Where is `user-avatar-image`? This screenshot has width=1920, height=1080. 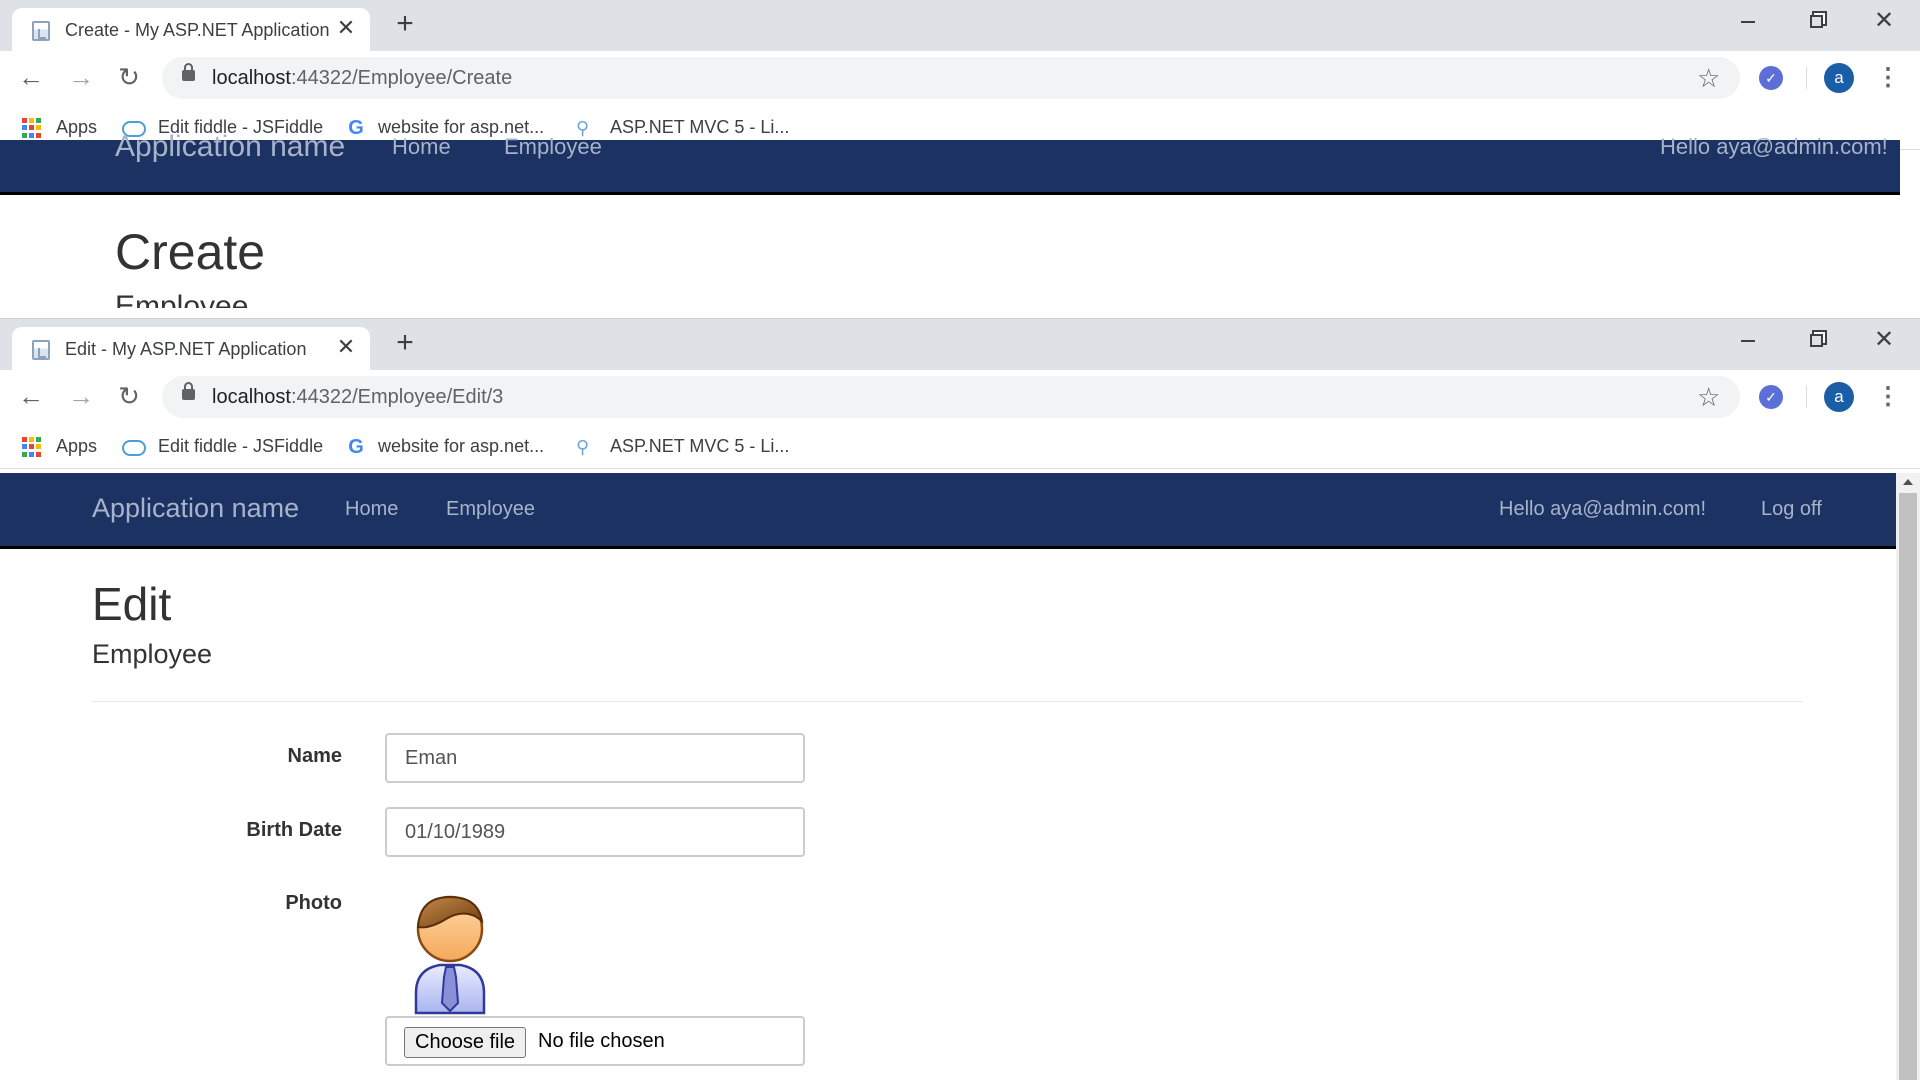 user-avatar-image is located at coordinates (450, 955).